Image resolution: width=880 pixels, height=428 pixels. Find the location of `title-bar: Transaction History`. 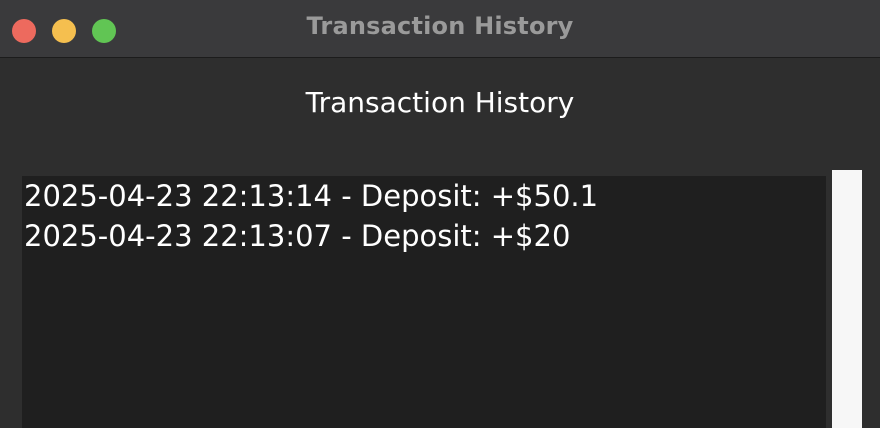

title-bar: Transaction History is located at coordinates (440, 29).